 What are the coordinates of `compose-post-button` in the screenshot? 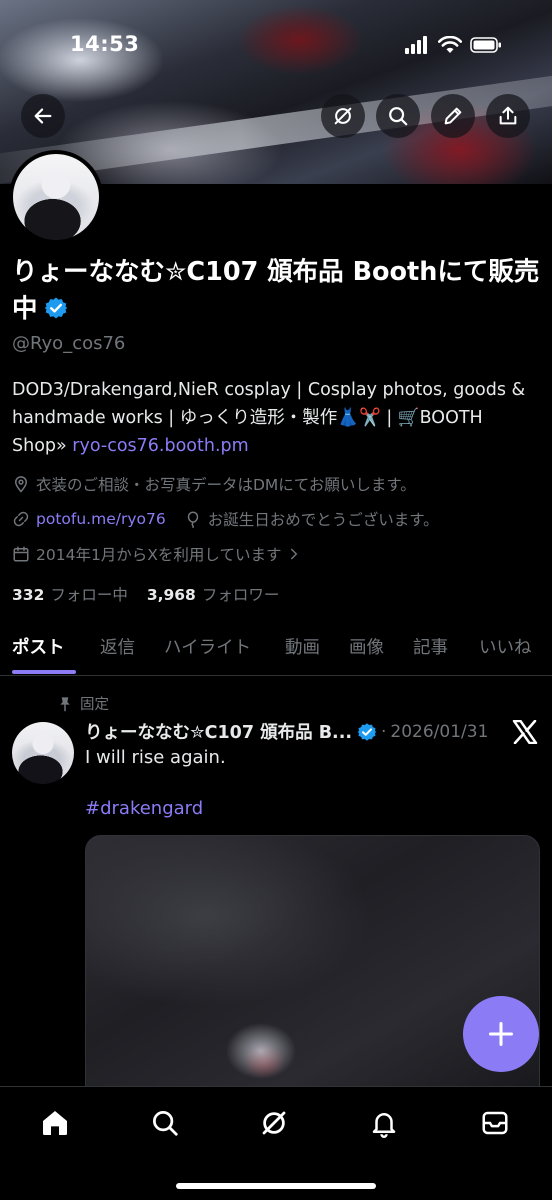 It's located at (501, 1034).